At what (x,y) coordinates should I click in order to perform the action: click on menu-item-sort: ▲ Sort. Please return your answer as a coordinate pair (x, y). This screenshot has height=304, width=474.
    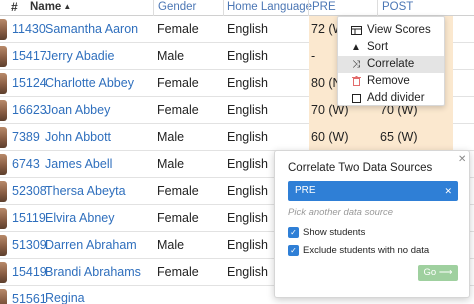
    Looking at the image, I should click on (391, 47).